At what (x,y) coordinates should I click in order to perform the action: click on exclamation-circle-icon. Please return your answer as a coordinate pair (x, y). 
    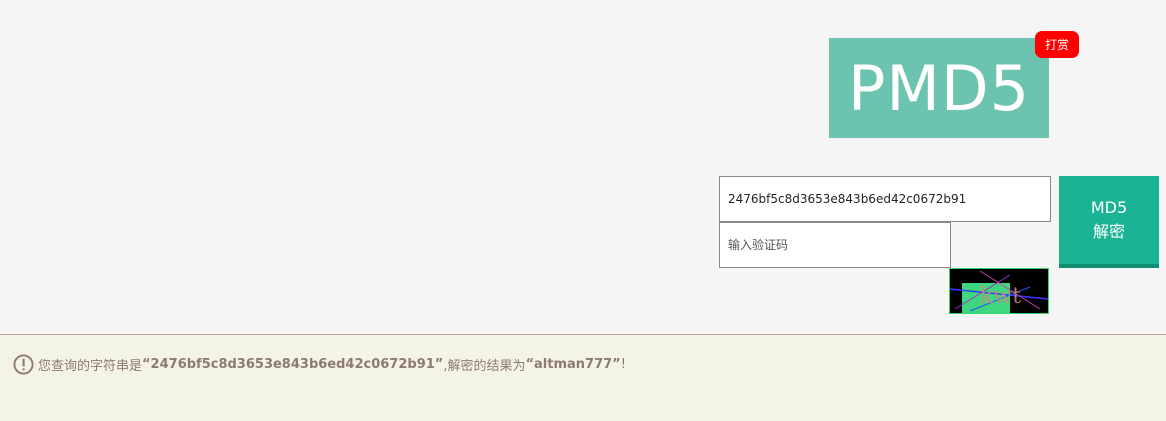
    Looking at the image, I should click on (23, 364).